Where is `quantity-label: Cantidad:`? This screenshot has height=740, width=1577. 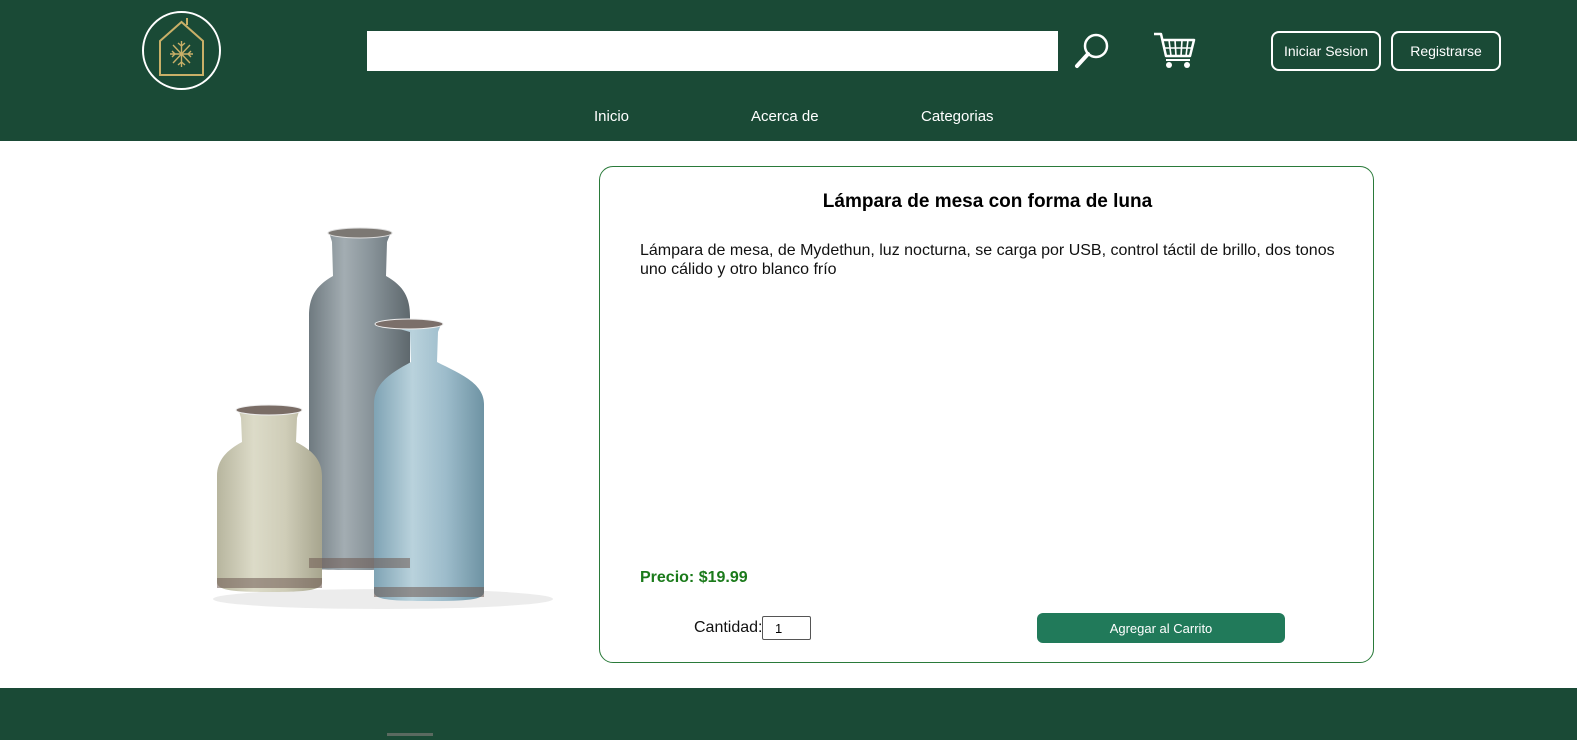
quantity-label: Cantidad: is located at coordinates (728, 627).